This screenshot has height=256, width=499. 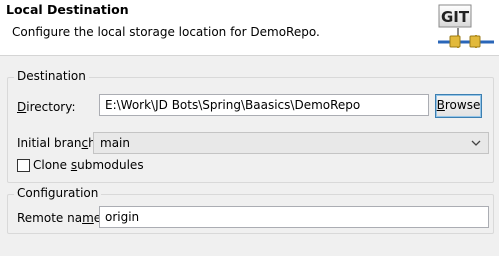 What do you see at coordinates (67, 9) in the screenshot?
I see `page-title: Local Destination` at bounding box center [67, 9].